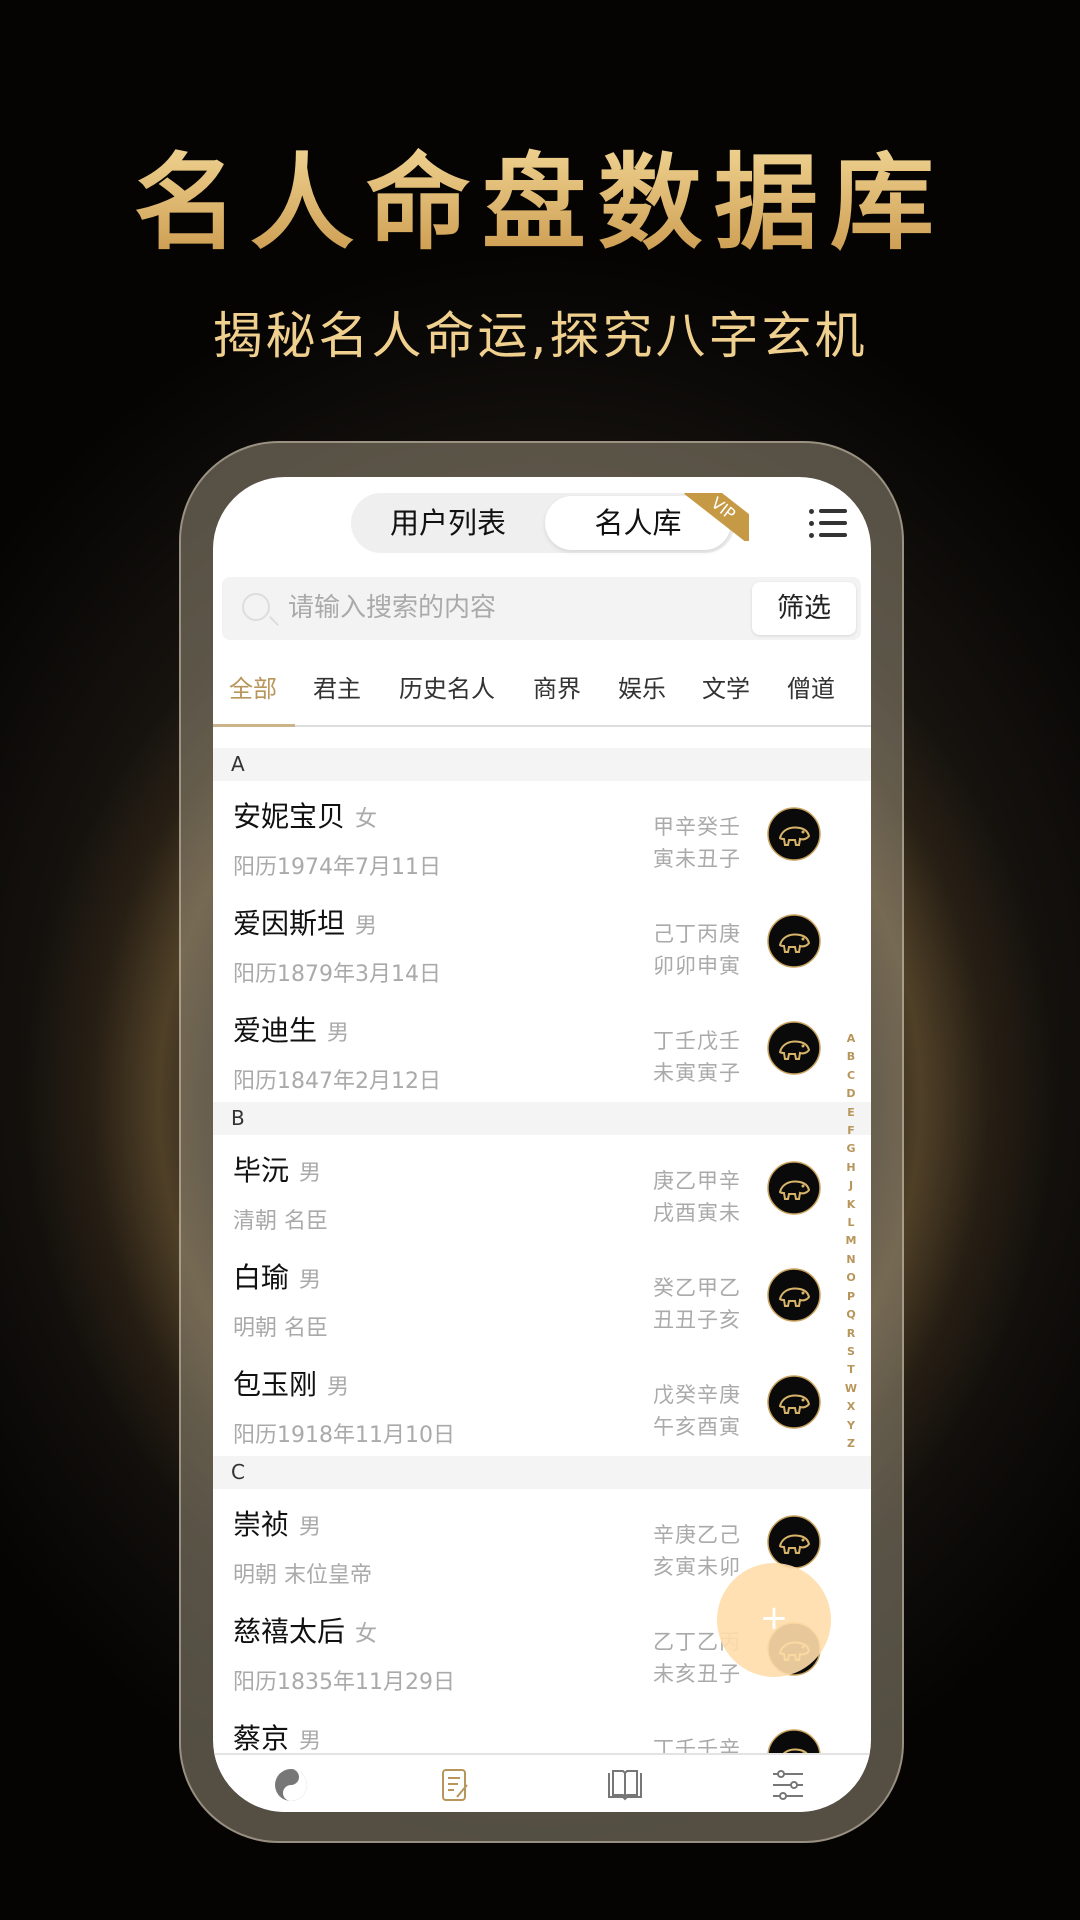  What do you see at coordinates (851, 1370) in the screenshot?
I see `index-letter: T` at bounding box center [851, 1370].